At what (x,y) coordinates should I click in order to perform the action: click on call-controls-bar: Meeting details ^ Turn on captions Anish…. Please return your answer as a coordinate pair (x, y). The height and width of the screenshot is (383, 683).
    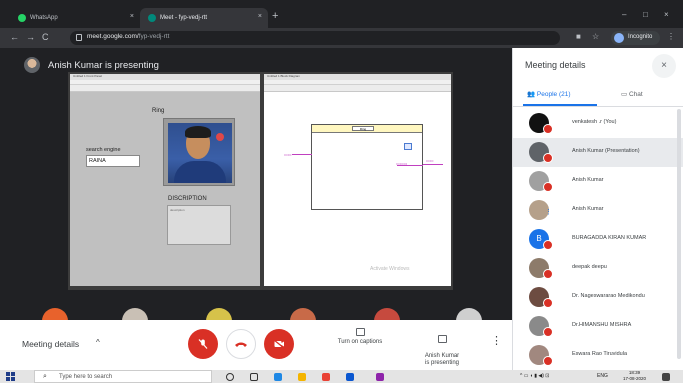
    Looking at the image, I should click on (256, 345).